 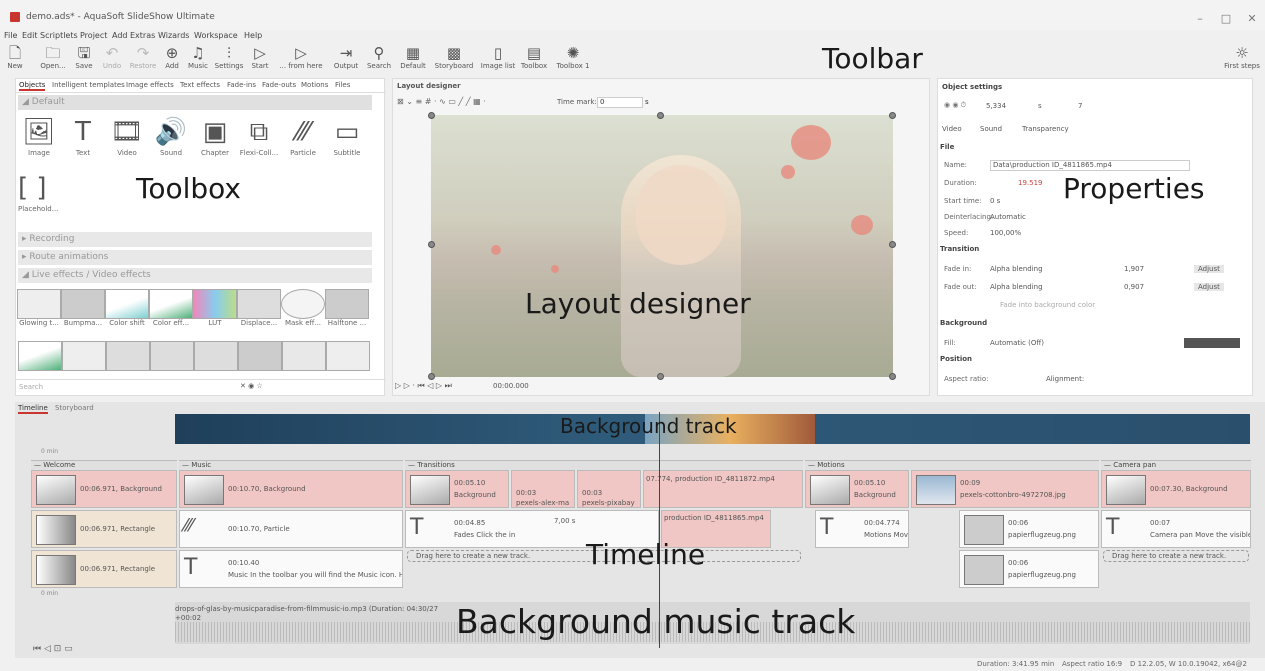 I want to click on section-default: ◢ Default, so click(x=195, y=102).